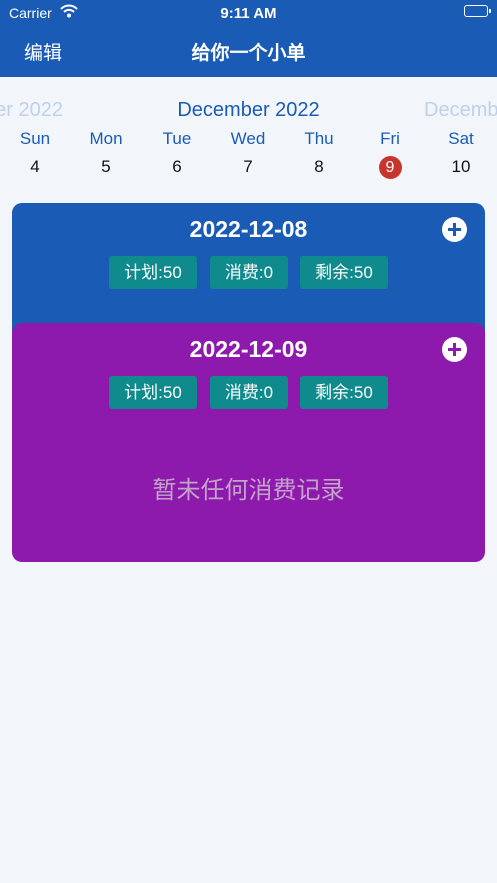 This screenshot has width=497, height=883. I want to click on selected-day-badge: 9, so click(390, 167).